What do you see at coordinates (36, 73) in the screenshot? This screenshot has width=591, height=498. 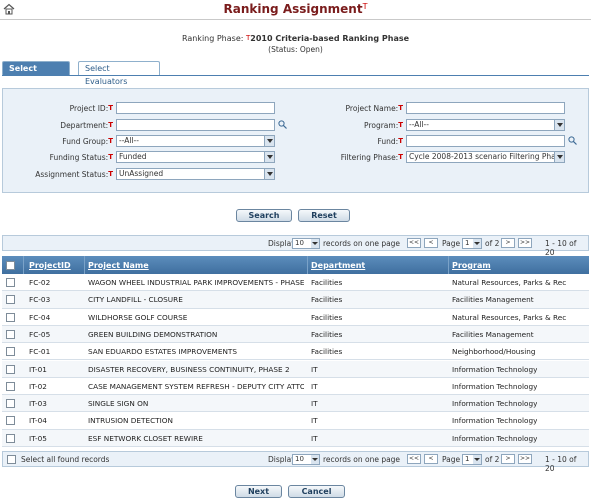 I see `tab-select-projects: Select Projects` at bounding box center [36, 73].